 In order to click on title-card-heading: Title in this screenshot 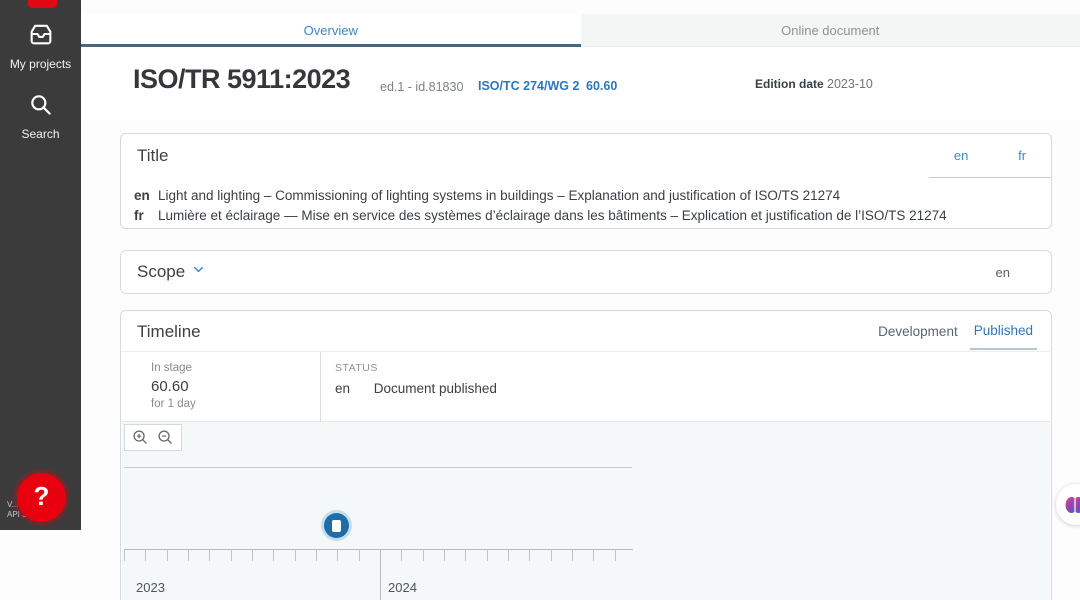, I will do `click(153, 155)`.